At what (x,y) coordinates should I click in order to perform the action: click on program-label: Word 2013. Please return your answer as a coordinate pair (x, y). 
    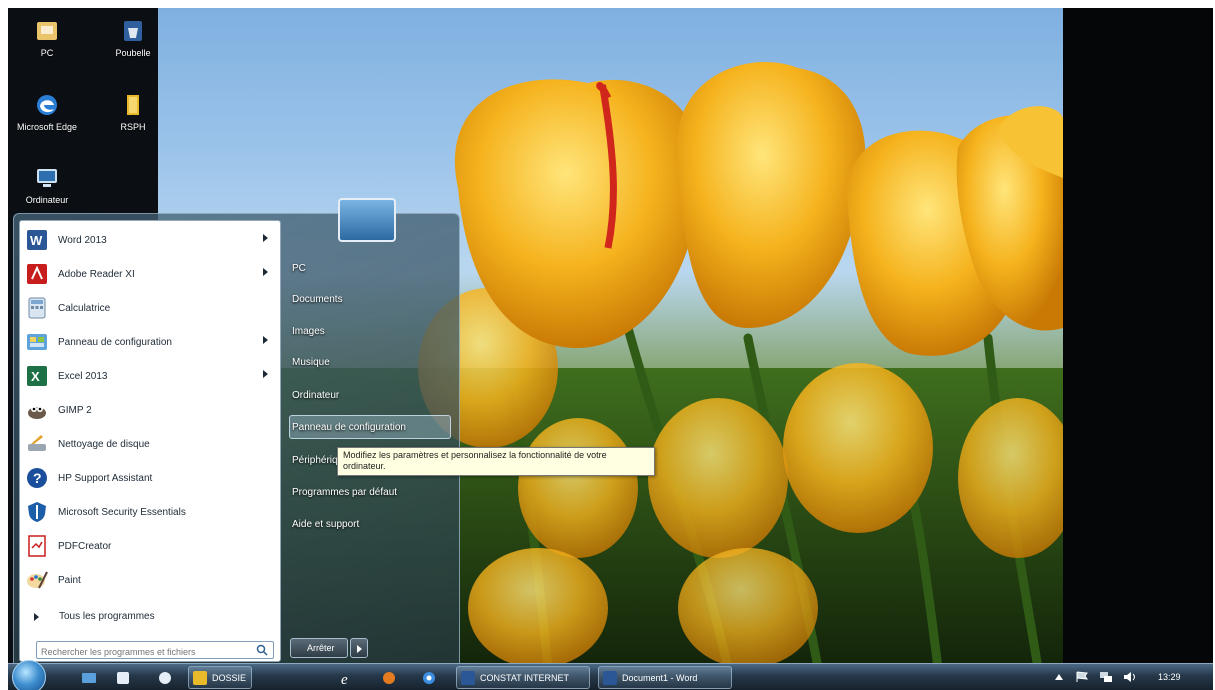
    Looking at the image, I should click on (82, 240).